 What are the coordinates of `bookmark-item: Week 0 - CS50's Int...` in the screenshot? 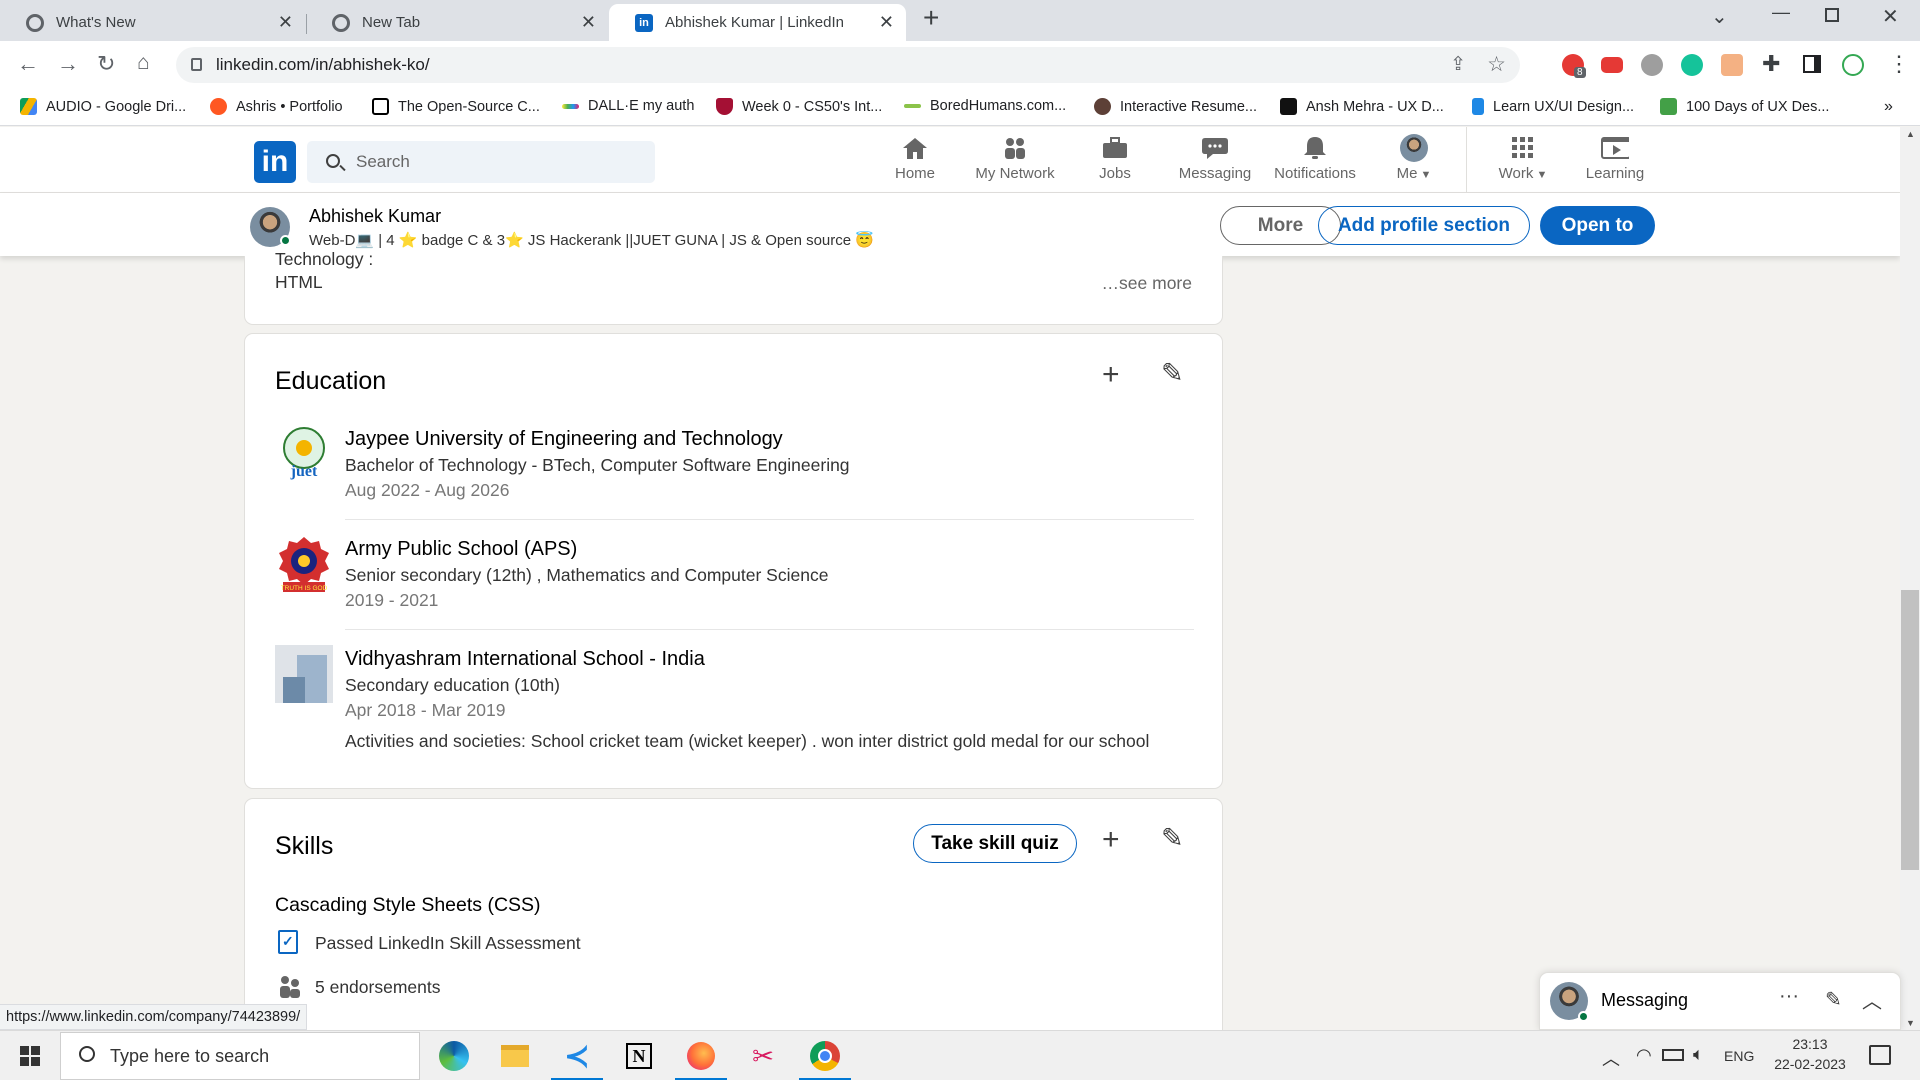 It's located at (799, 106).